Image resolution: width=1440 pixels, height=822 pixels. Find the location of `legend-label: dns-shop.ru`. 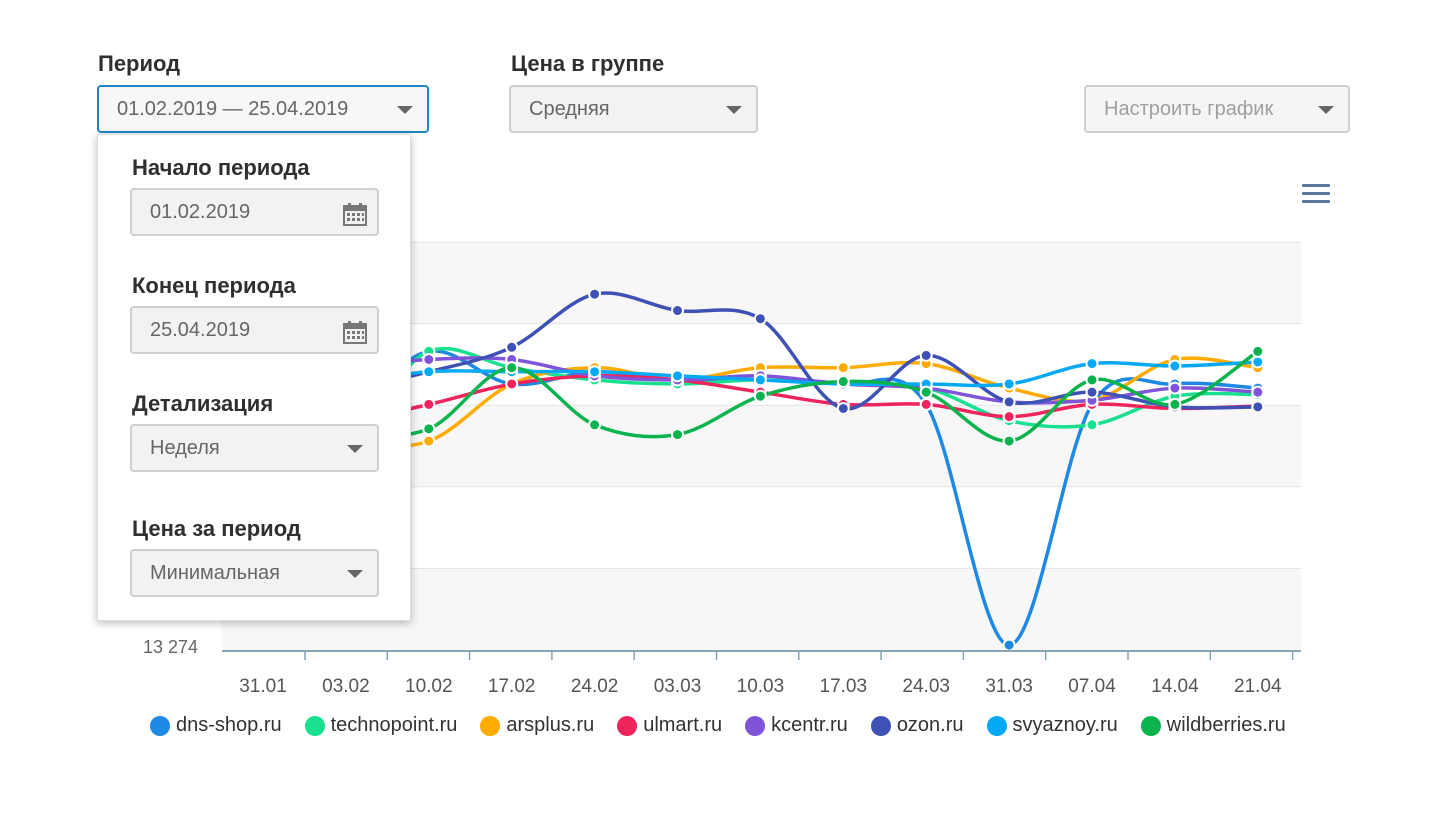

legend-label: dns-shop.ru is located at coordinates (229, 725).